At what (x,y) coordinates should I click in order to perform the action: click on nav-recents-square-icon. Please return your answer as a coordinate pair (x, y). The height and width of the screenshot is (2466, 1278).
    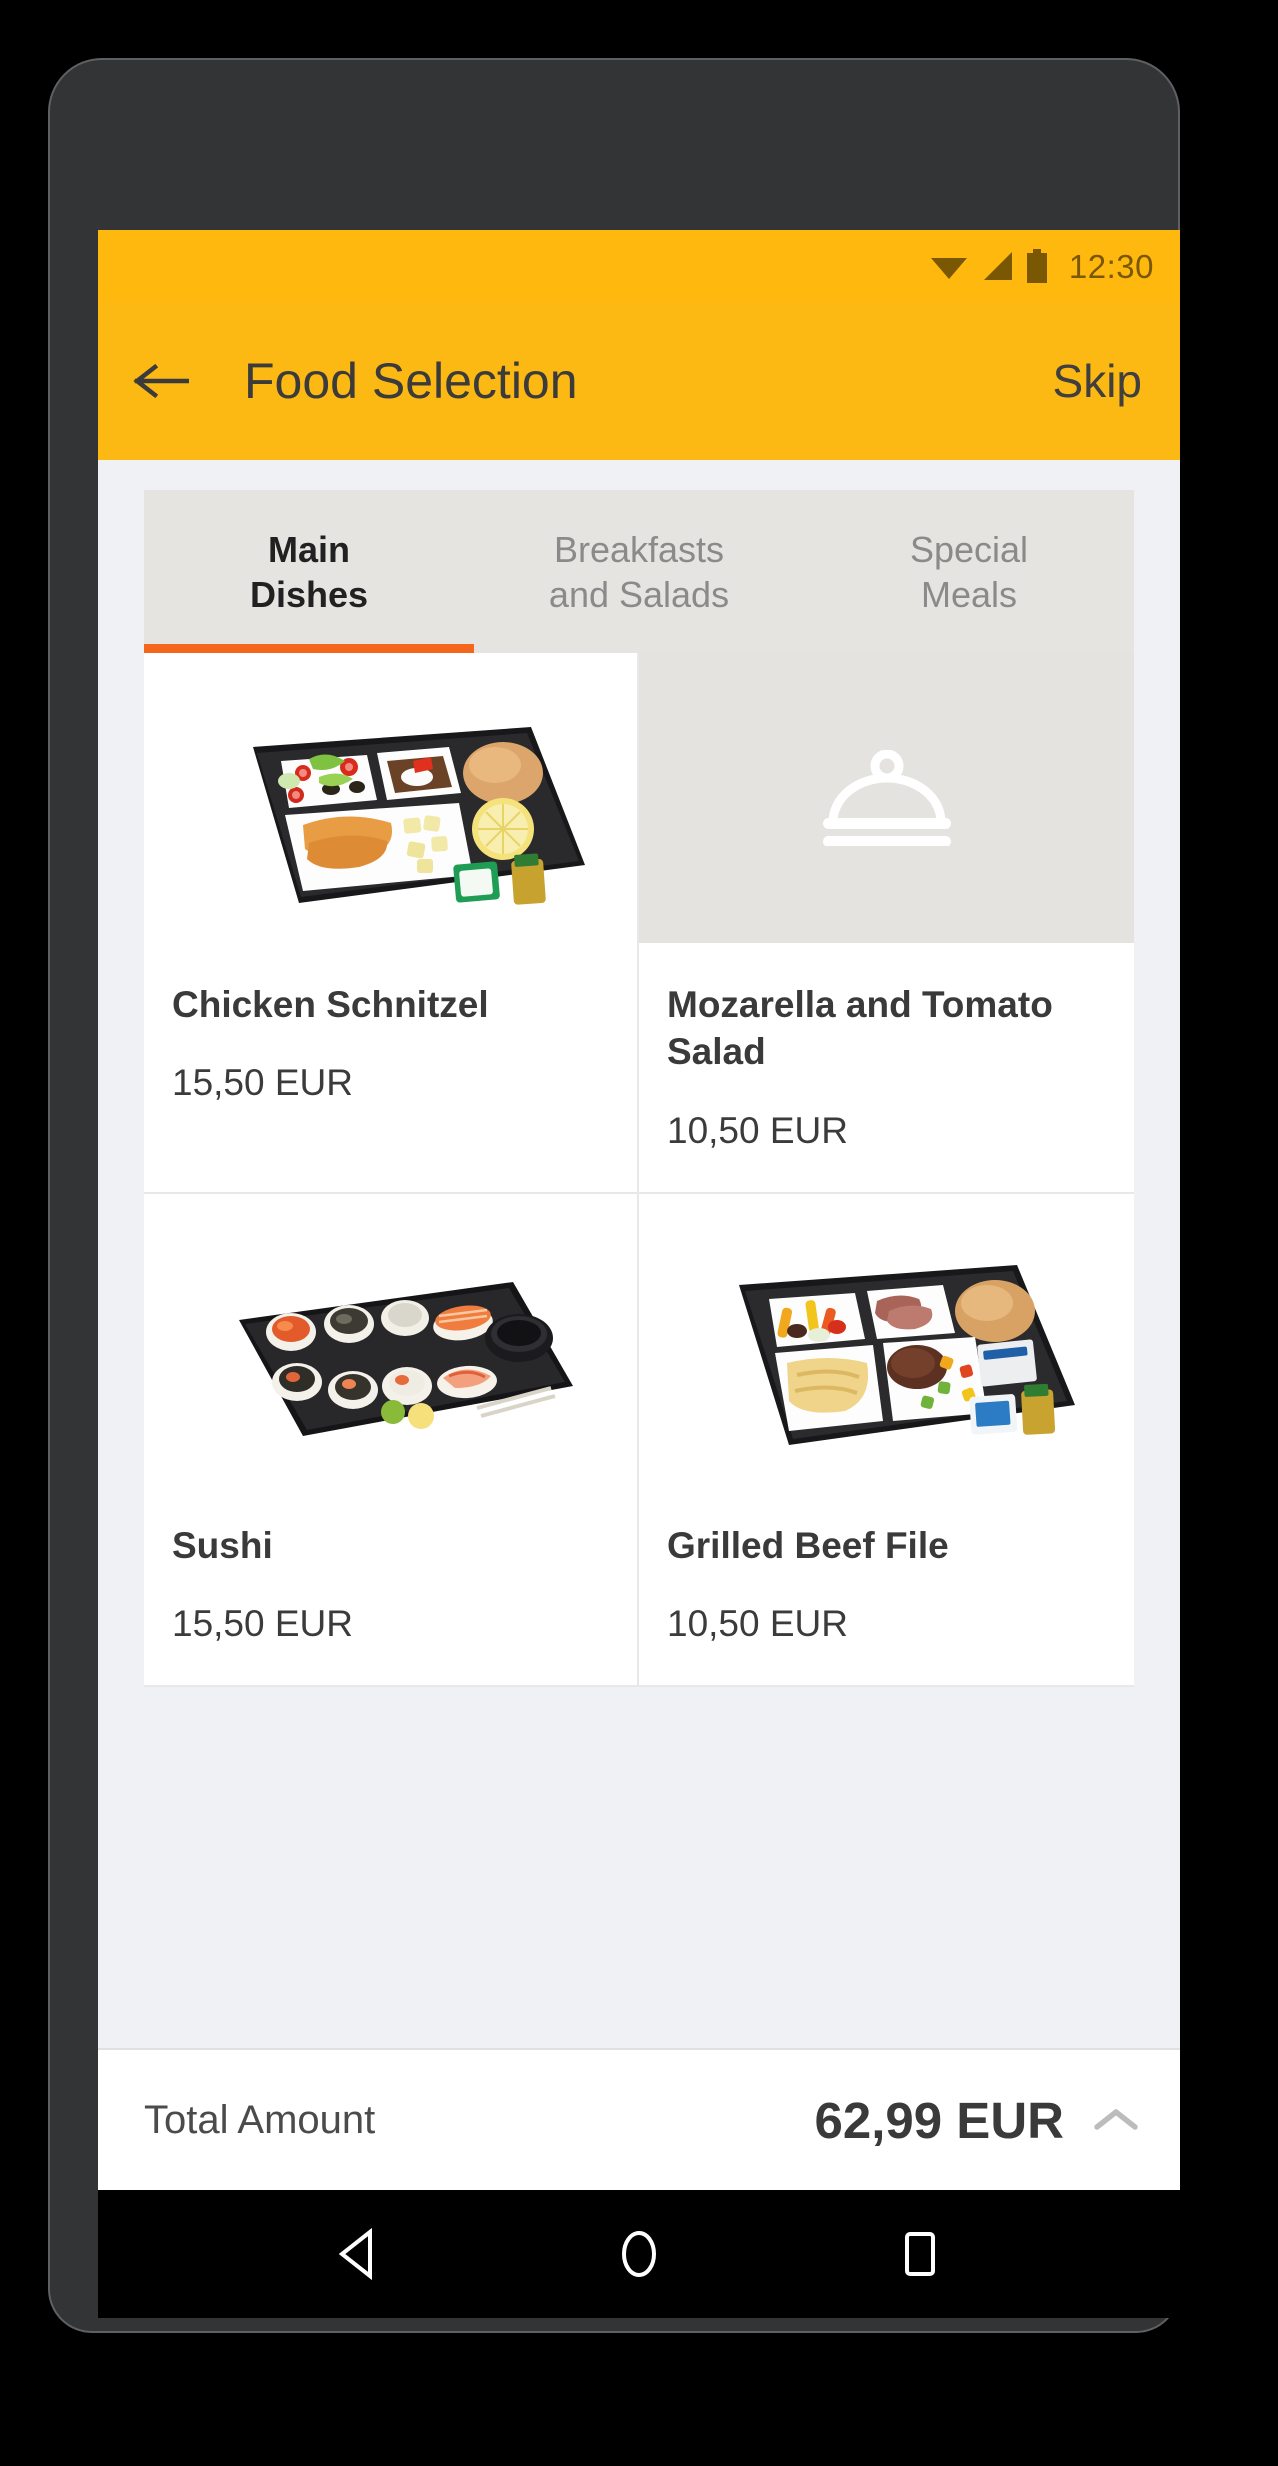
    Looking at the image, I should click on (920, 2254).